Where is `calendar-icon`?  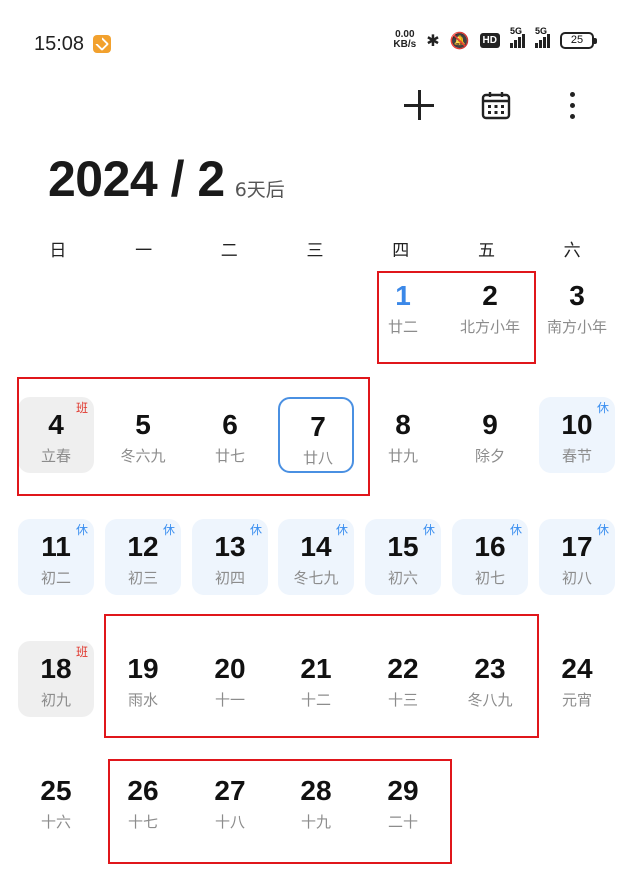
calendar-icon is located at coordinates (496, 106).